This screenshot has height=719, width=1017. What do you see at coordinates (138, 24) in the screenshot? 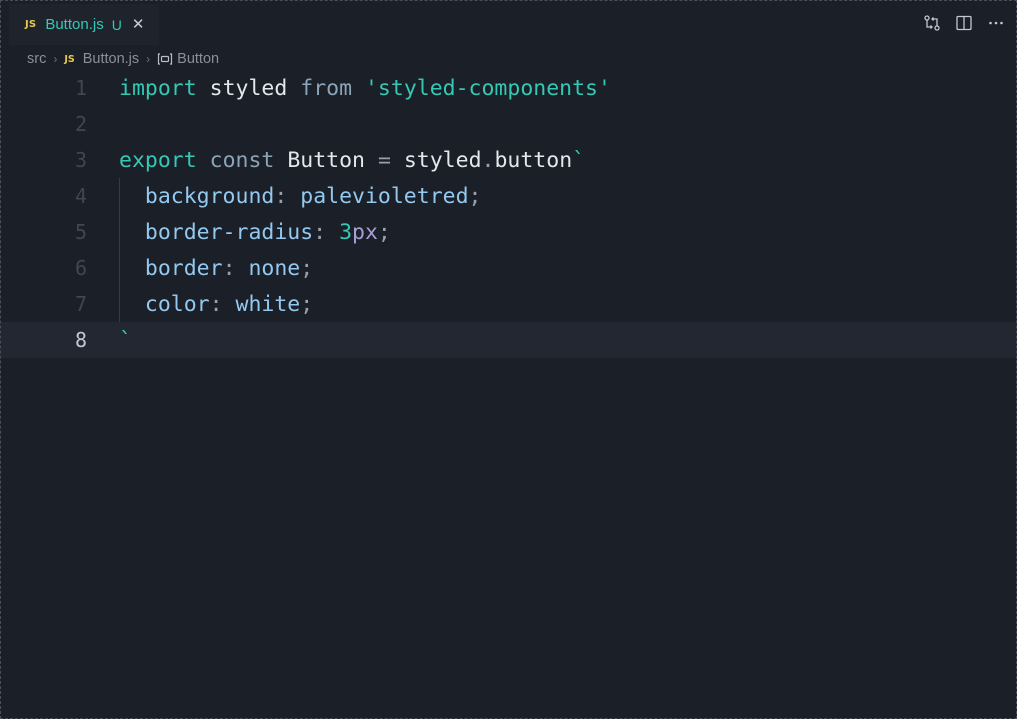
I see `close-icon: ✕` at bounding box center [138, 24].